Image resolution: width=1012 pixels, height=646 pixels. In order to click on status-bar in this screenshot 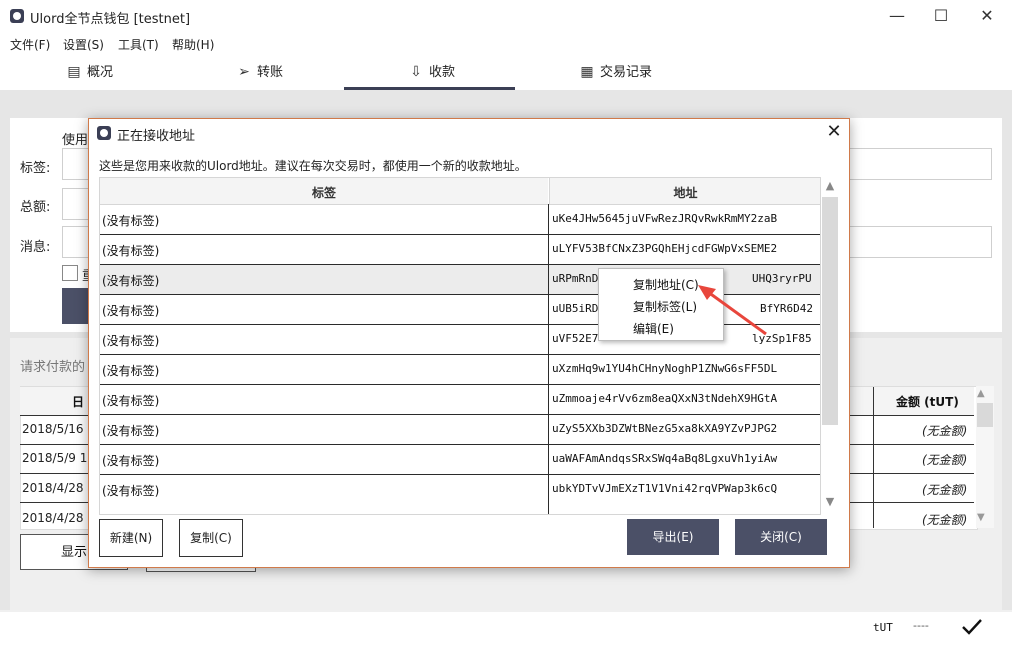, I will do `click(506, 629)`.